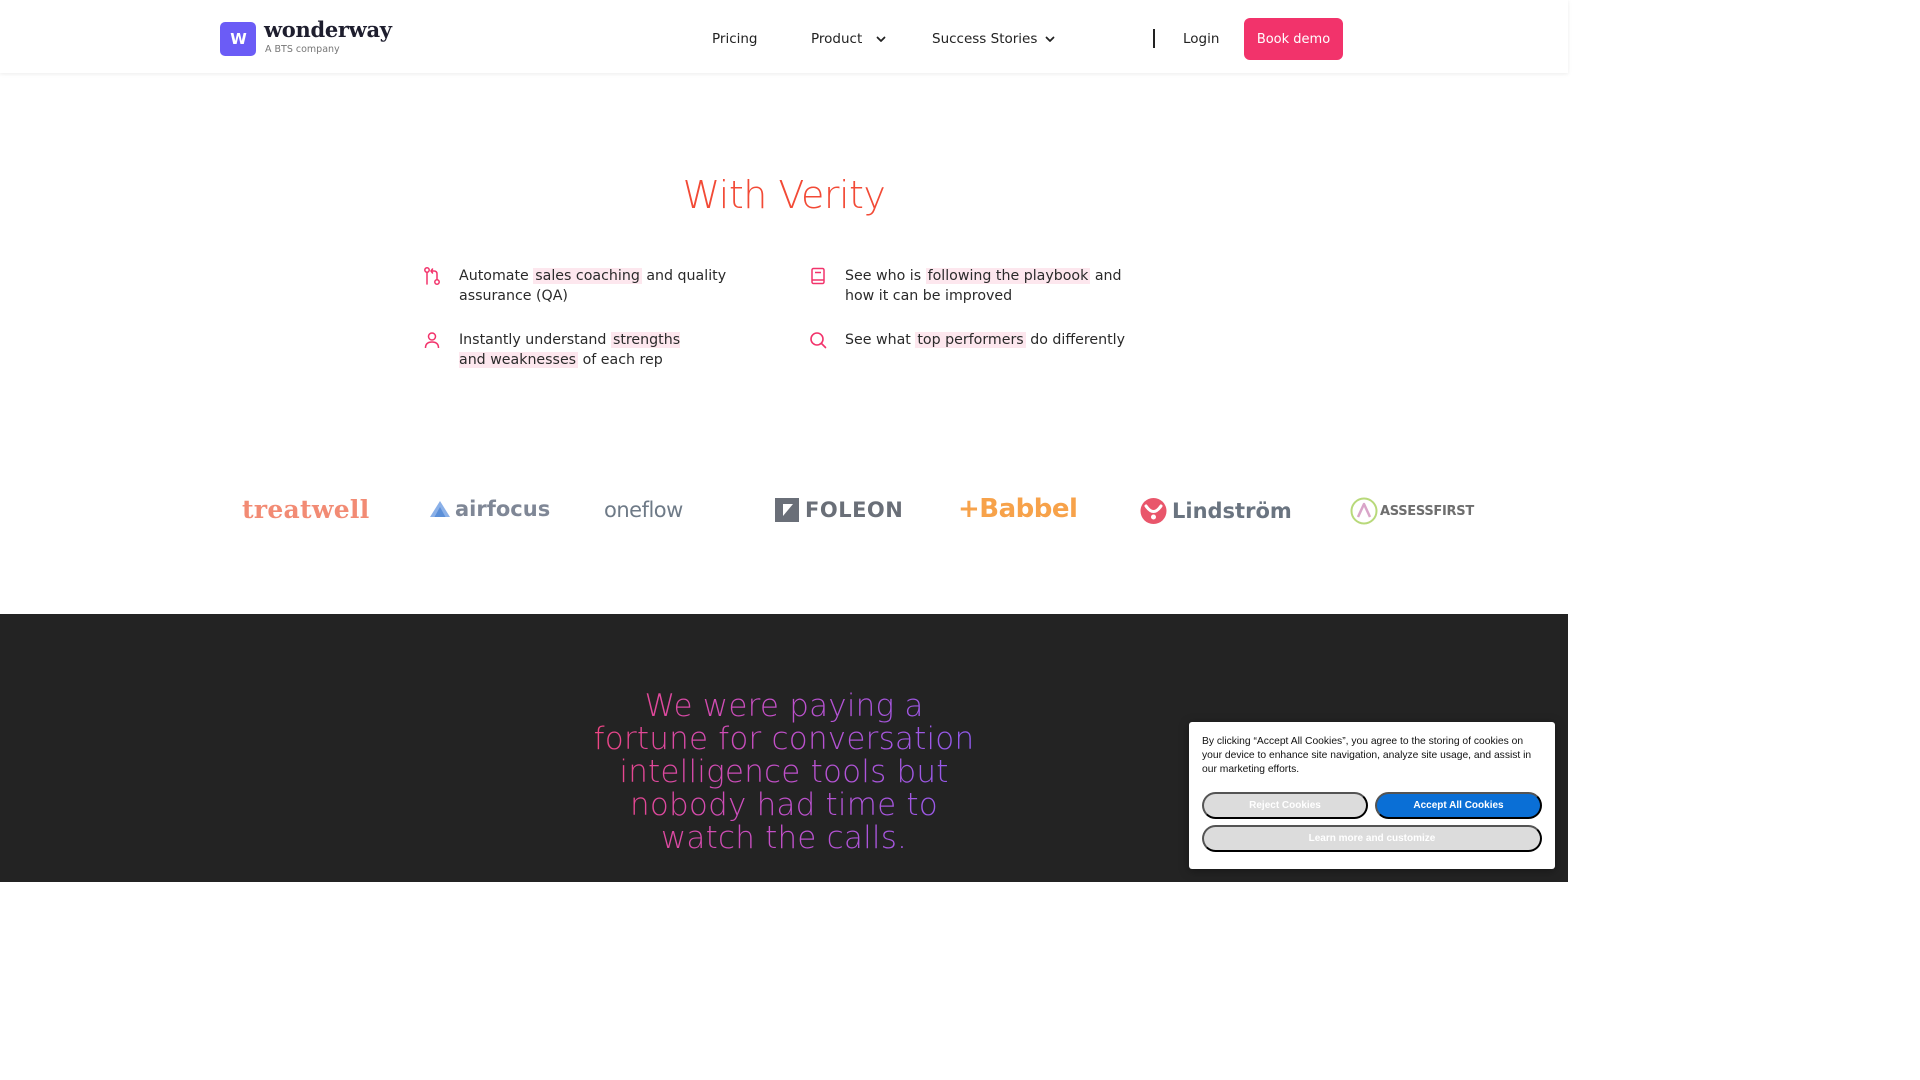 The width and height of the screenshot is (1920, 1080). What do you see at coordinates (854, 510) in the screenshot?
I see `foleon-wordmark: FOLEON` at bounding box center [854, 510].